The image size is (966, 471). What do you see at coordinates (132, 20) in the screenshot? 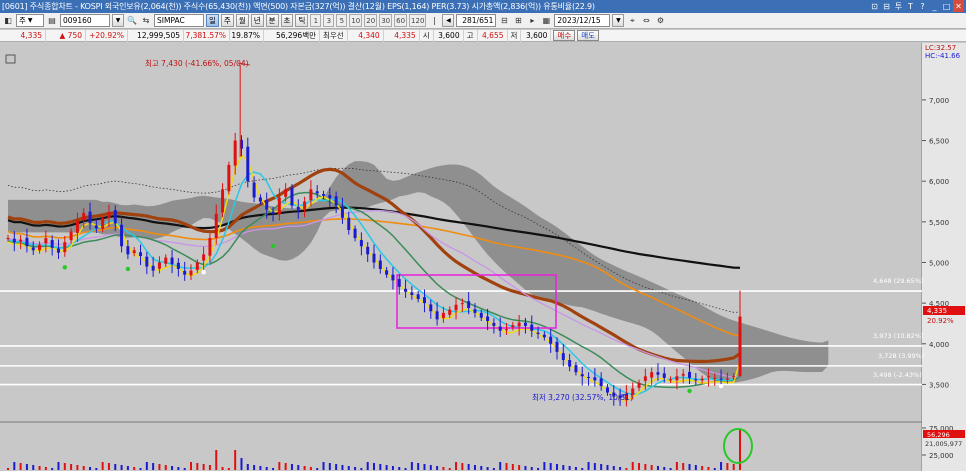
I see `search-icon: 🔍` at bounding box center [132, 20].